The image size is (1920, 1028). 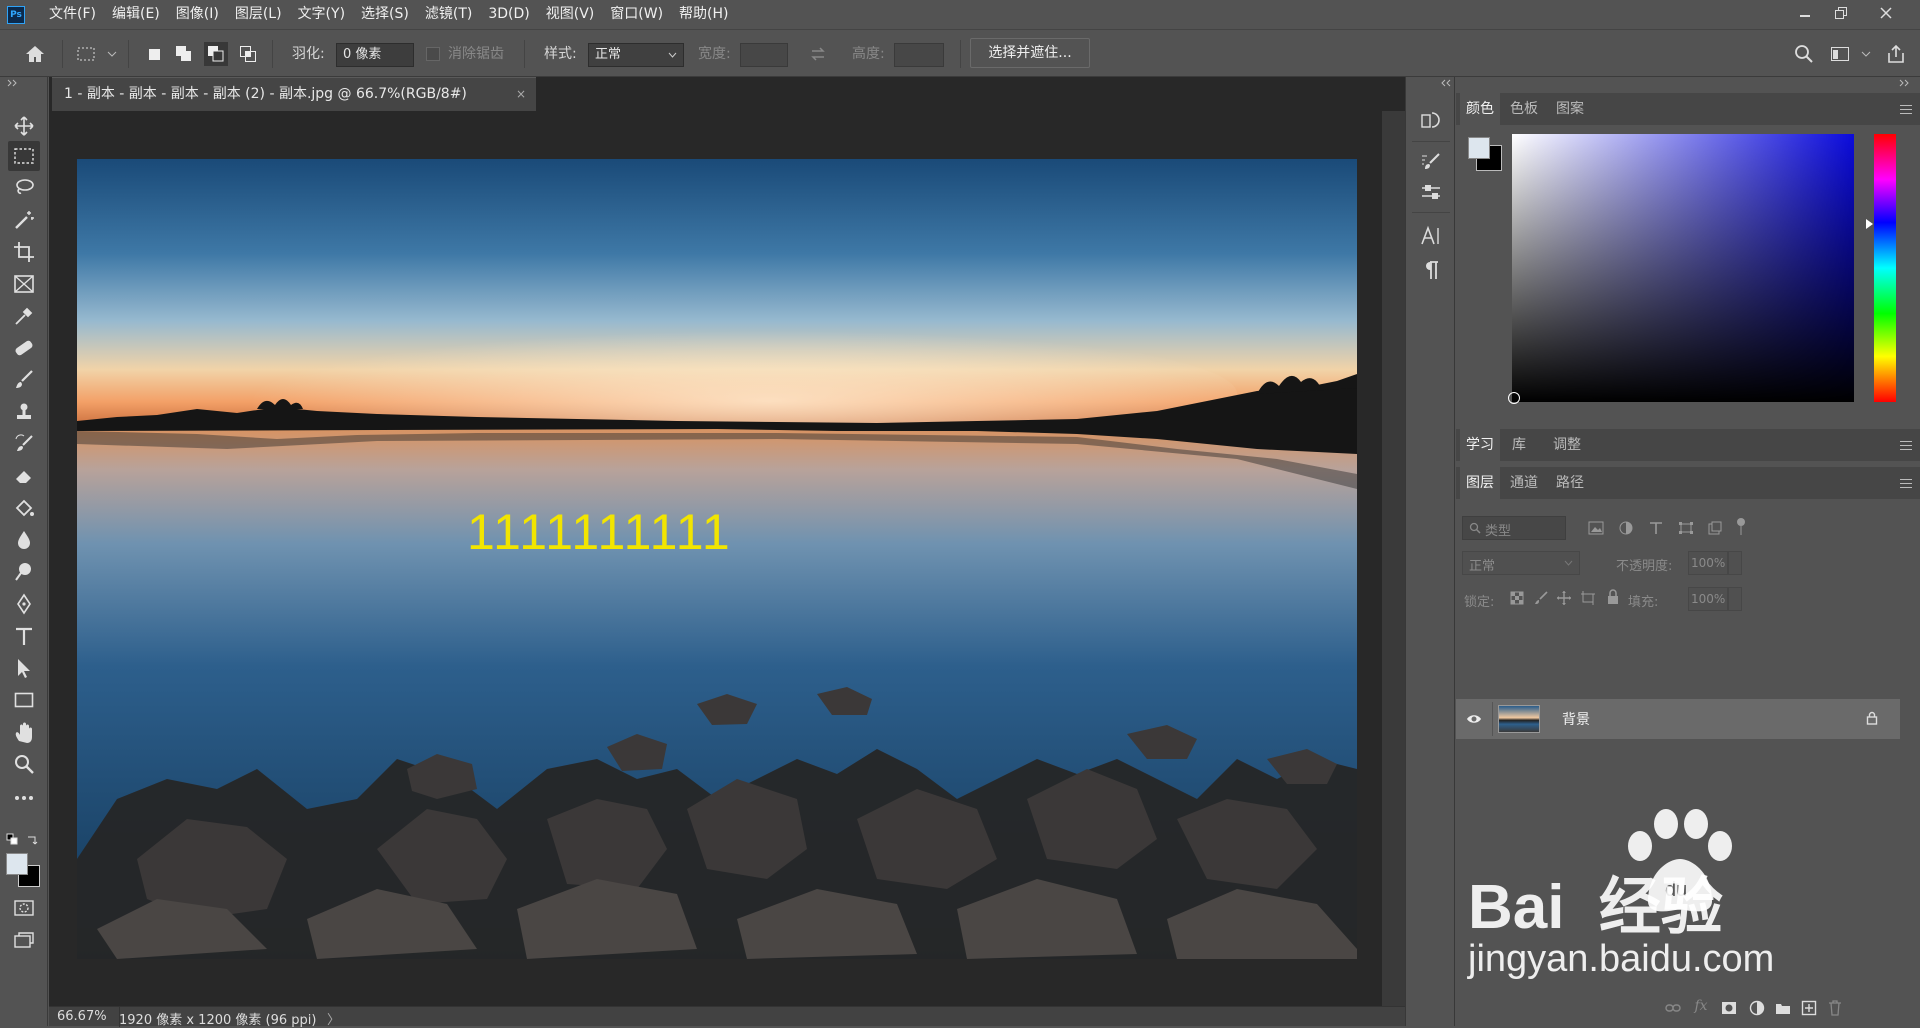 What do you see at coordinates (1576, 719) in the screenshot?
I see `layer-name: 背景` at bounding box center [1576, 719].